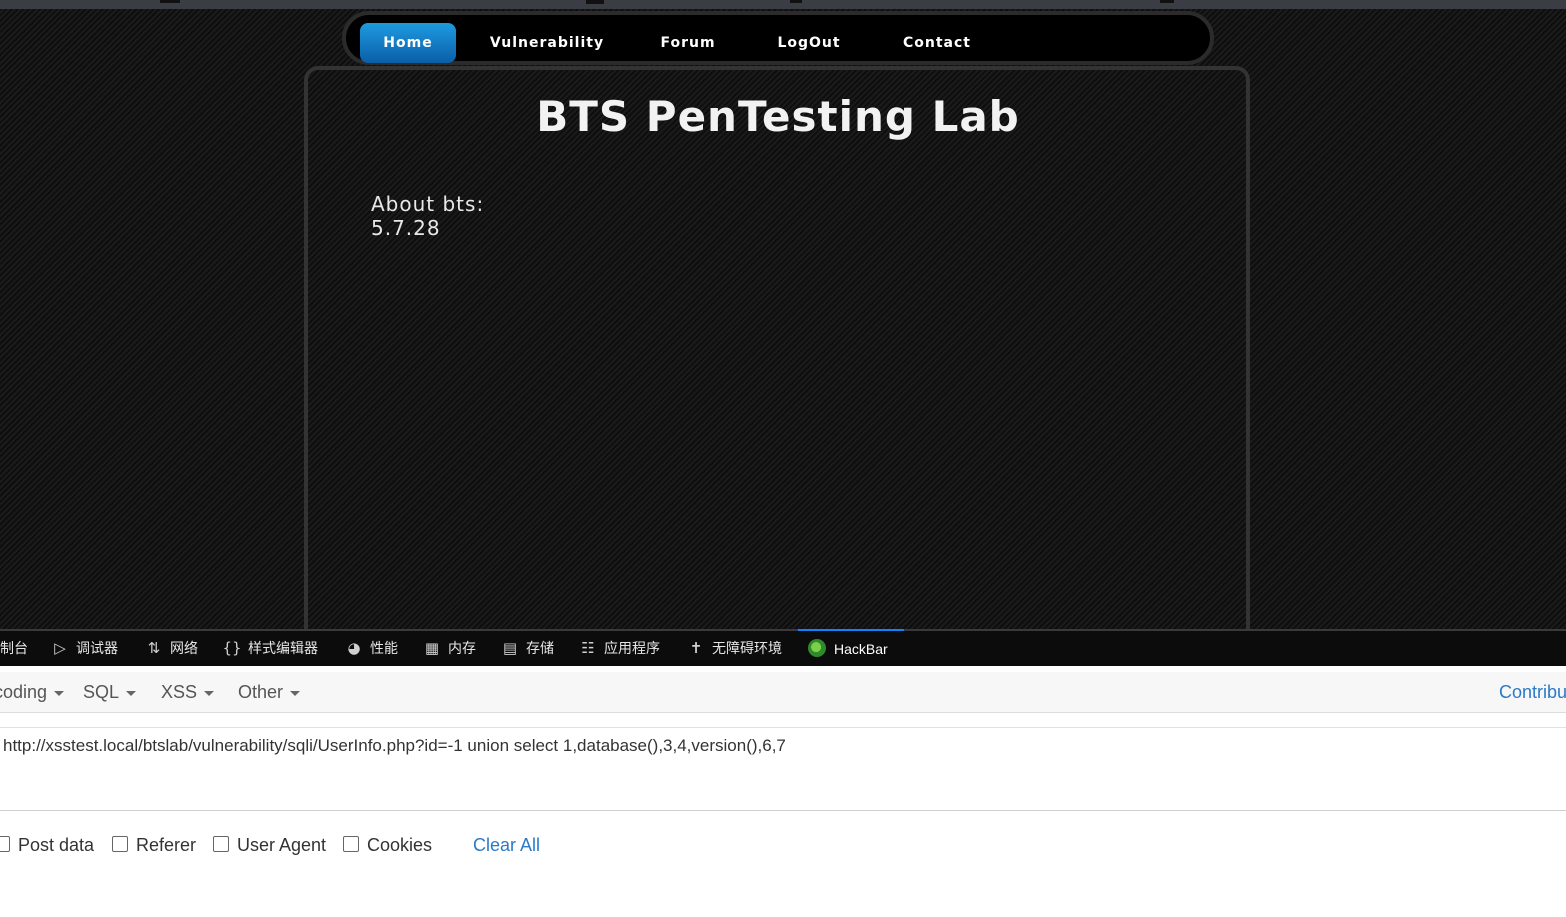 The image size is (1566, 917). Describe the element at coordinates (154, 648) in the screenshot. I see `network-icon: ⇅` at that location.